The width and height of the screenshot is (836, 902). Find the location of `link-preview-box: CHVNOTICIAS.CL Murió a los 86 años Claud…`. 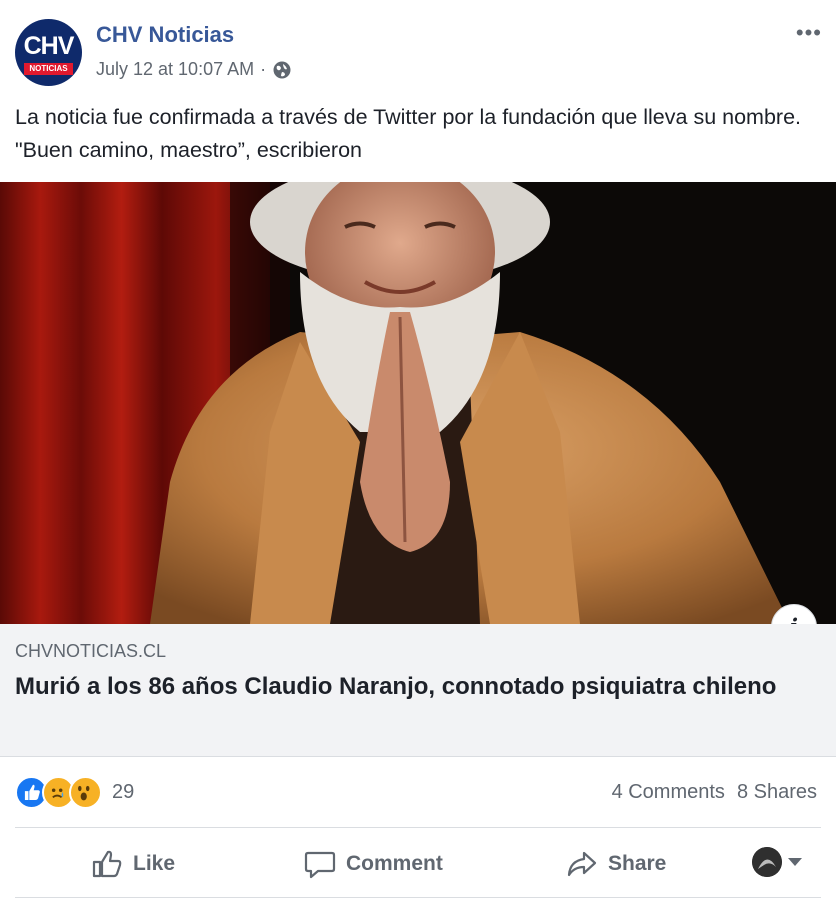

link-preview-box: CHVNOTICIAS.CL Murió a los 86 años Claud… is located at coordinates (418, 690).